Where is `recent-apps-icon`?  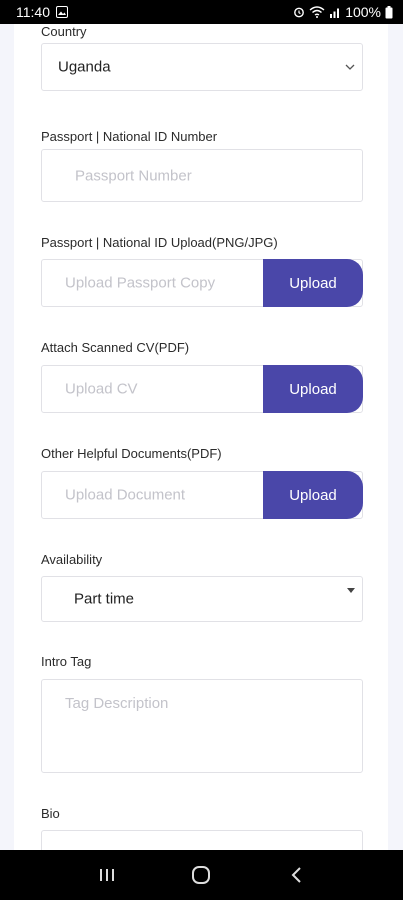
recent-apps-icon is located at coordinates (107, 875).